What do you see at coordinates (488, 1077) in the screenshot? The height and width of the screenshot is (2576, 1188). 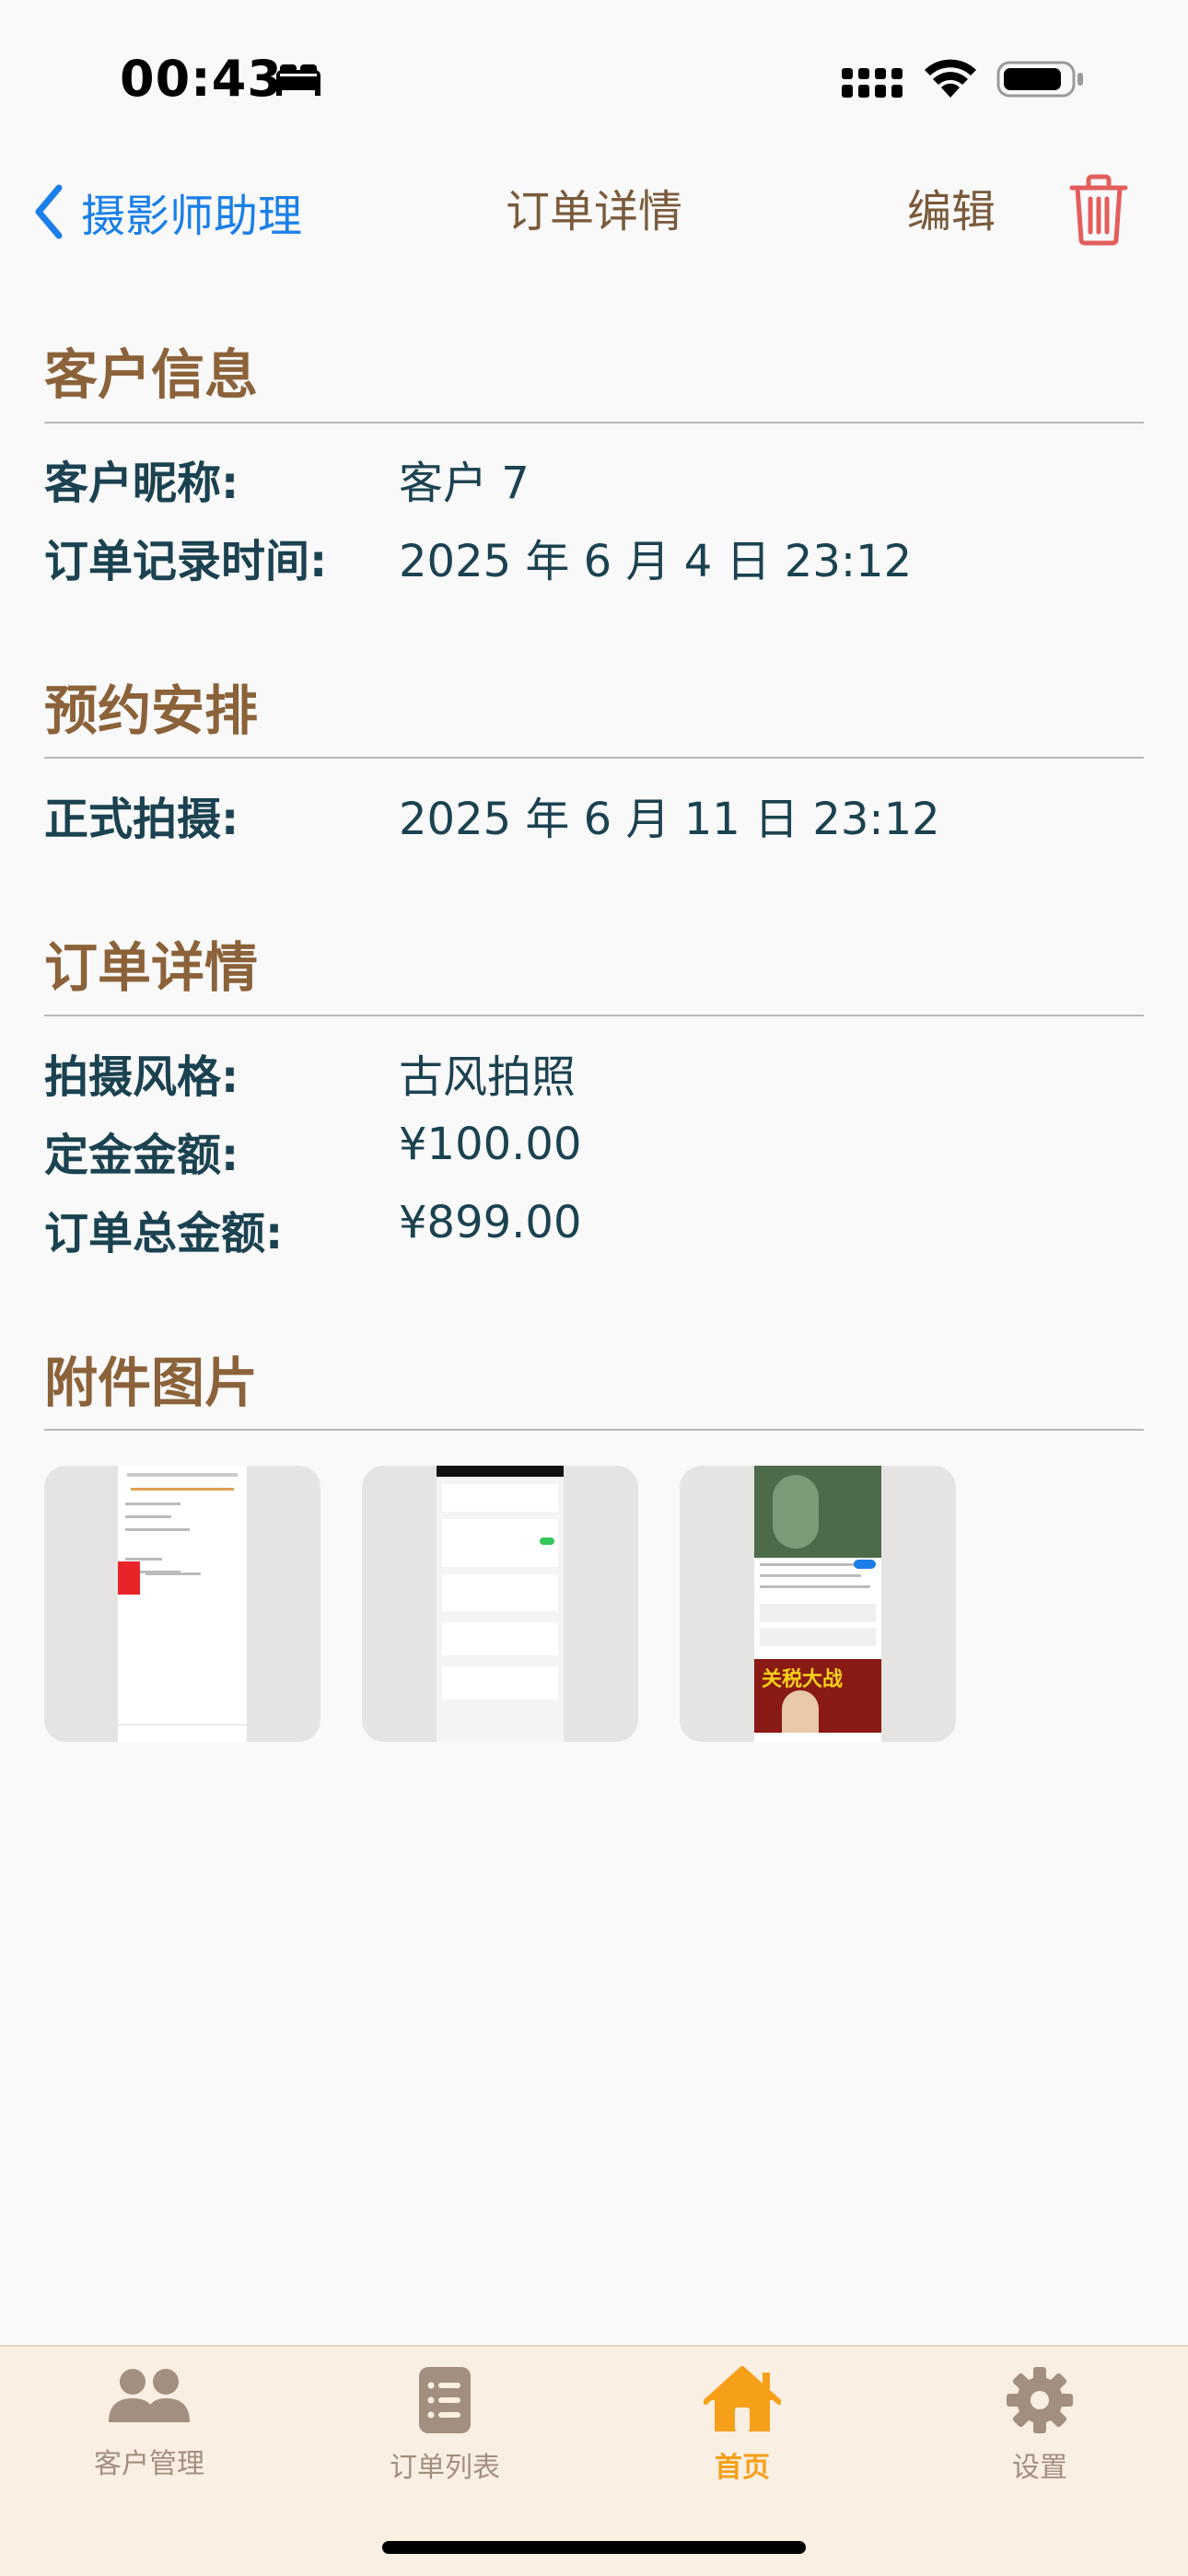 I see `shoot-style-value: 古风拍照` at bounding box center [488, 1077].